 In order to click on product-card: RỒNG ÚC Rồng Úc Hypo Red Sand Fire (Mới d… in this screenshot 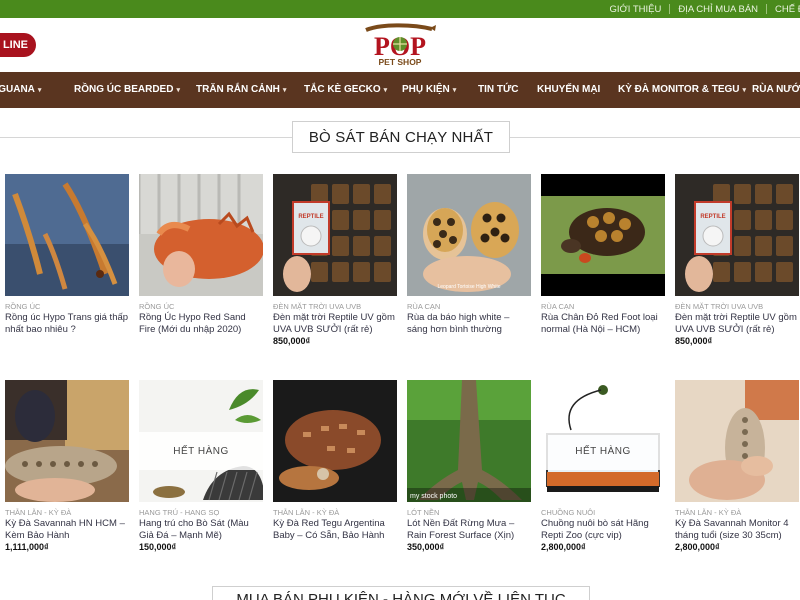, I will do `click(201, 261)`.